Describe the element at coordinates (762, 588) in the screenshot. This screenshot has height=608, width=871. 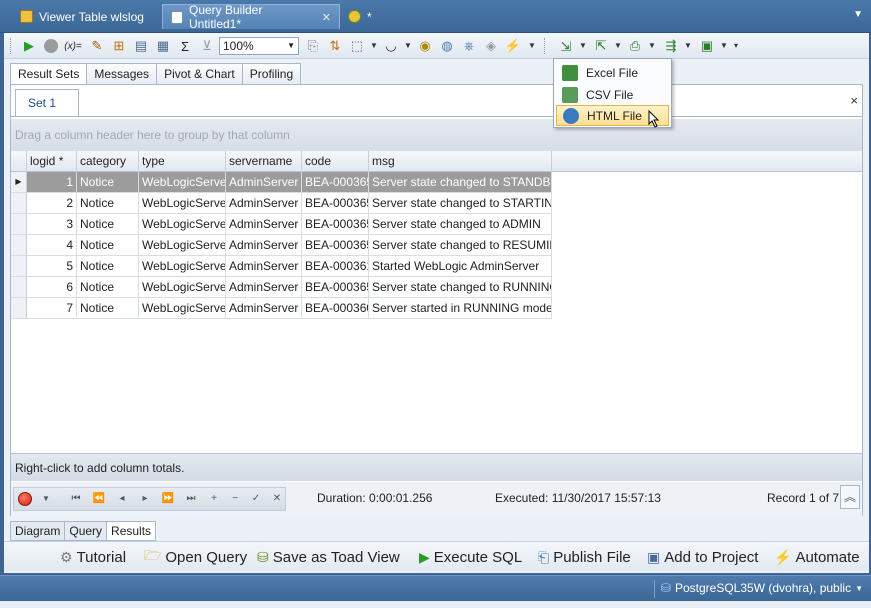
I see `connection-selector: ⛁ PostgreSQL35W (dvohra), public ▼` at that location.